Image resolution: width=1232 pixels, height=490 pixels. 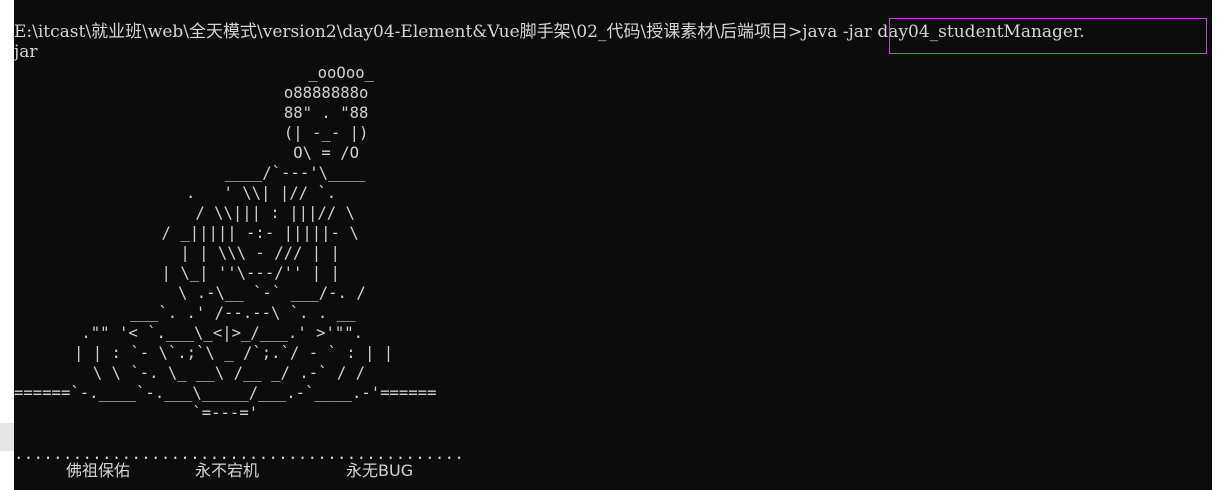 What do you see at coordinates (241, 233) in the screenshot?
I see `banner-line: / _||||| -:- |||||- \` at bounding box center [241, 233].